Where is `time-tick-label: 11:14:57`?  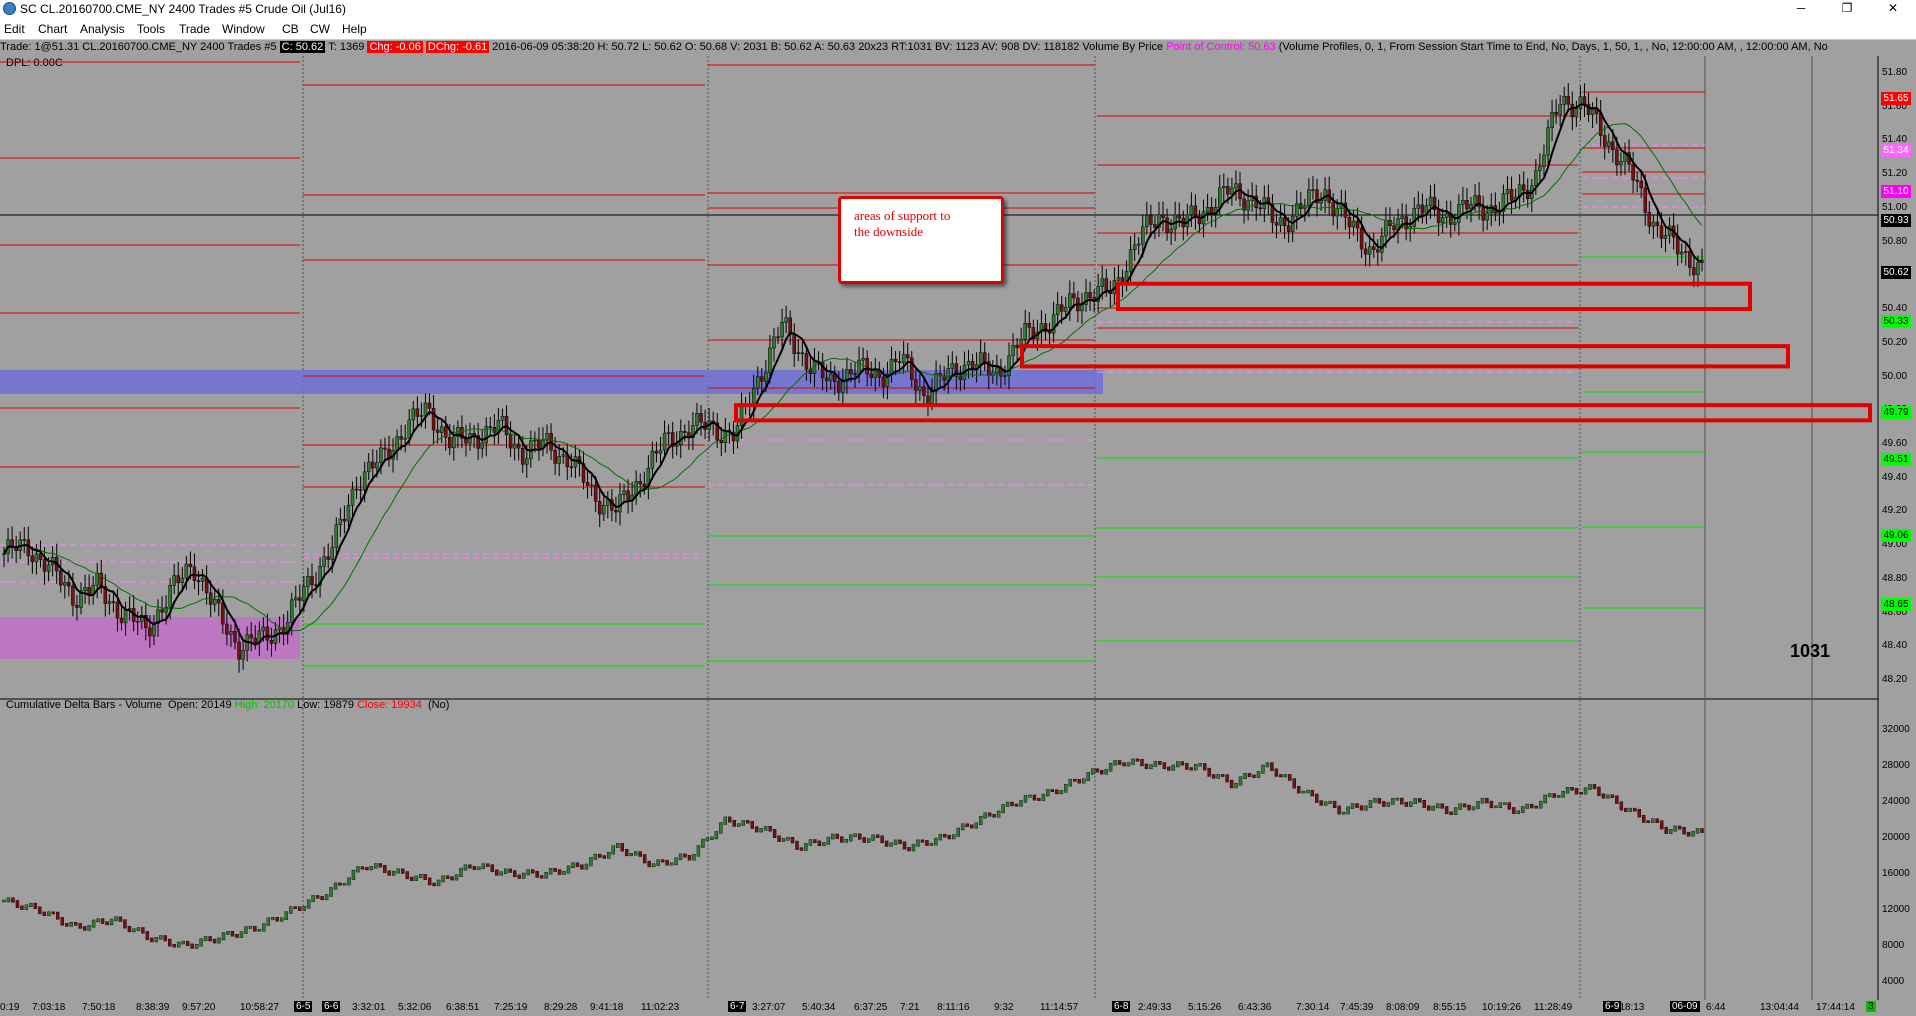
time-tick-label: 11:14:57 is located at coordinates (1059, 1007).